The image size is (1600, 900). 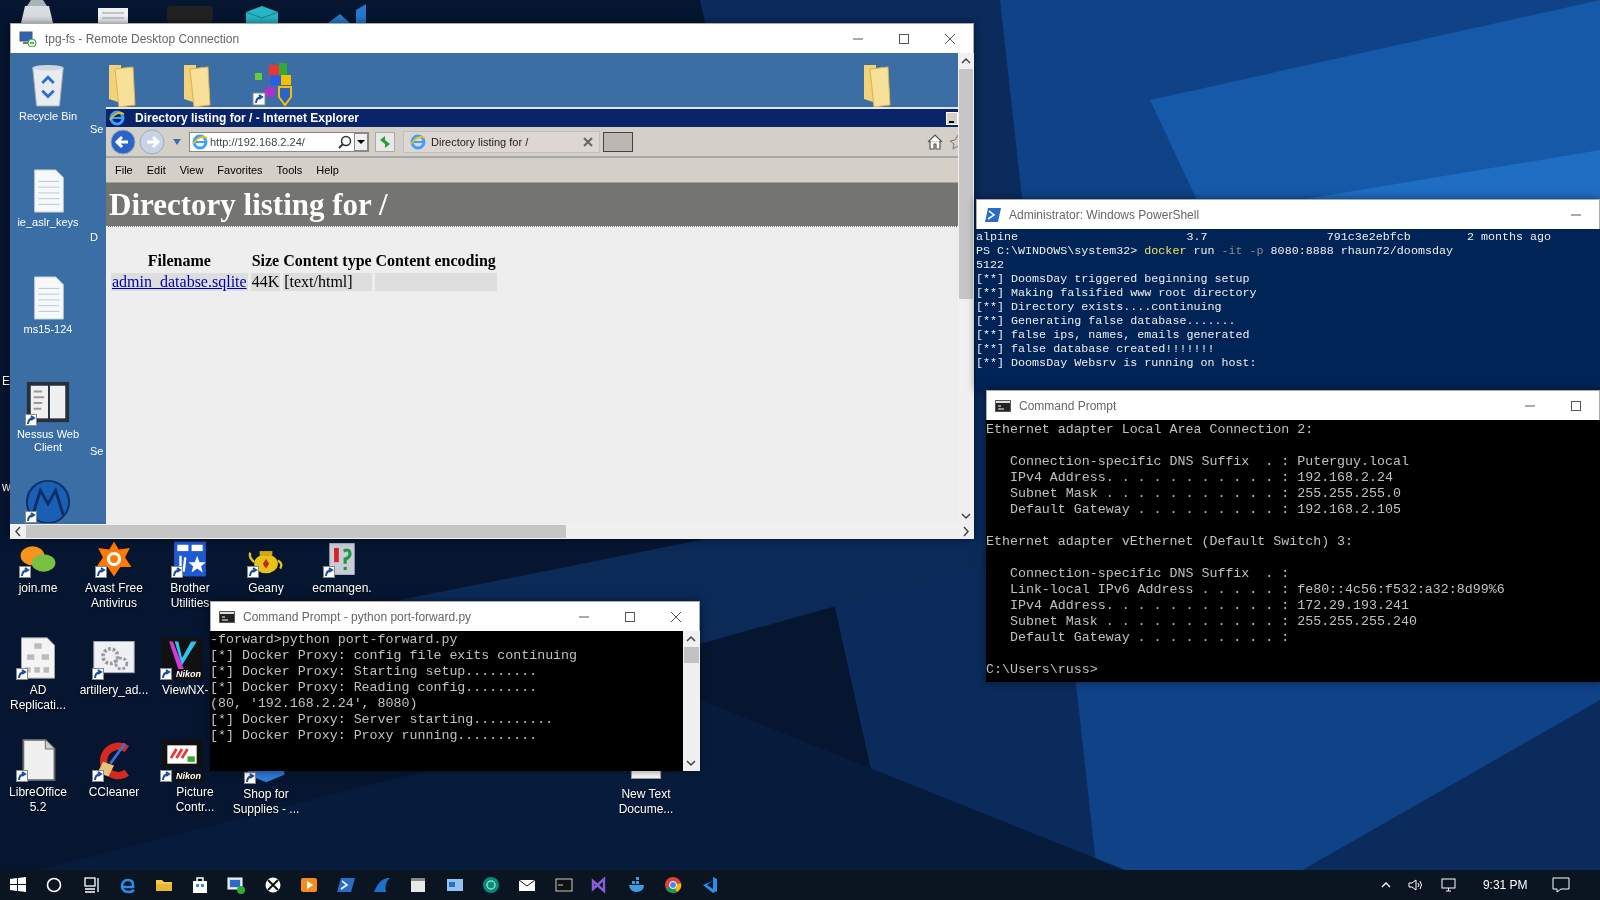 What do you see at coordinates (1099, 307) in the screenshot?
I see `console-line: [**] Directory exists....continuing` at bounding box center [1099, 307].